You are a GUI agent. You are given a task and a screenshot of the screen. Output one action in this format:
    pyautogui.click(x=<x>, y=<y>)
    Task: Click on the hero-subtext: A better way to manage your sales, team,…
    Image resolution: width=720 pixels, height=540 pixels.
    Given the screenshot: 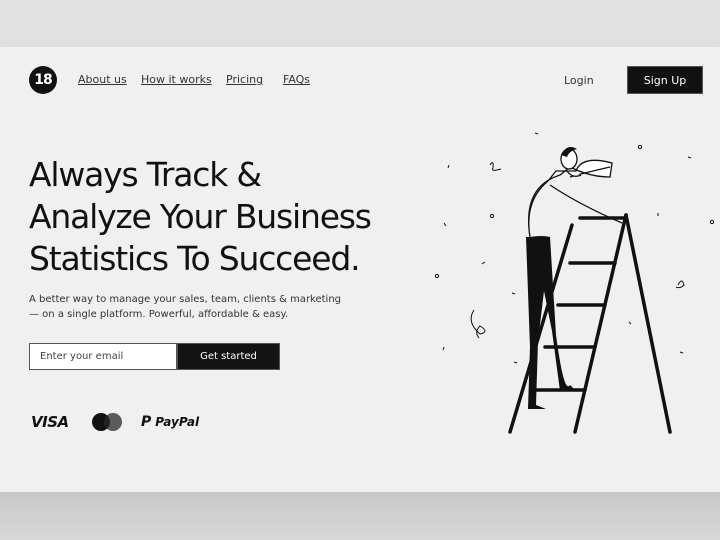 What is the action you would take?
    pyautogui.click(x=189, y=307)
    